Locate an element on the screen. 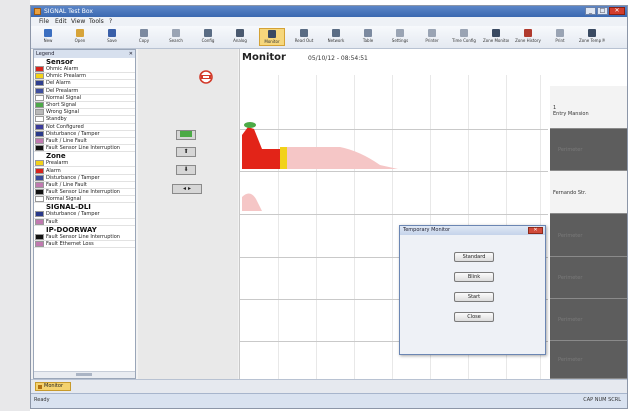 The width and height of the screenshot is (632, 411). toolbar-button-search: Search is located at coordinates (176, 37).